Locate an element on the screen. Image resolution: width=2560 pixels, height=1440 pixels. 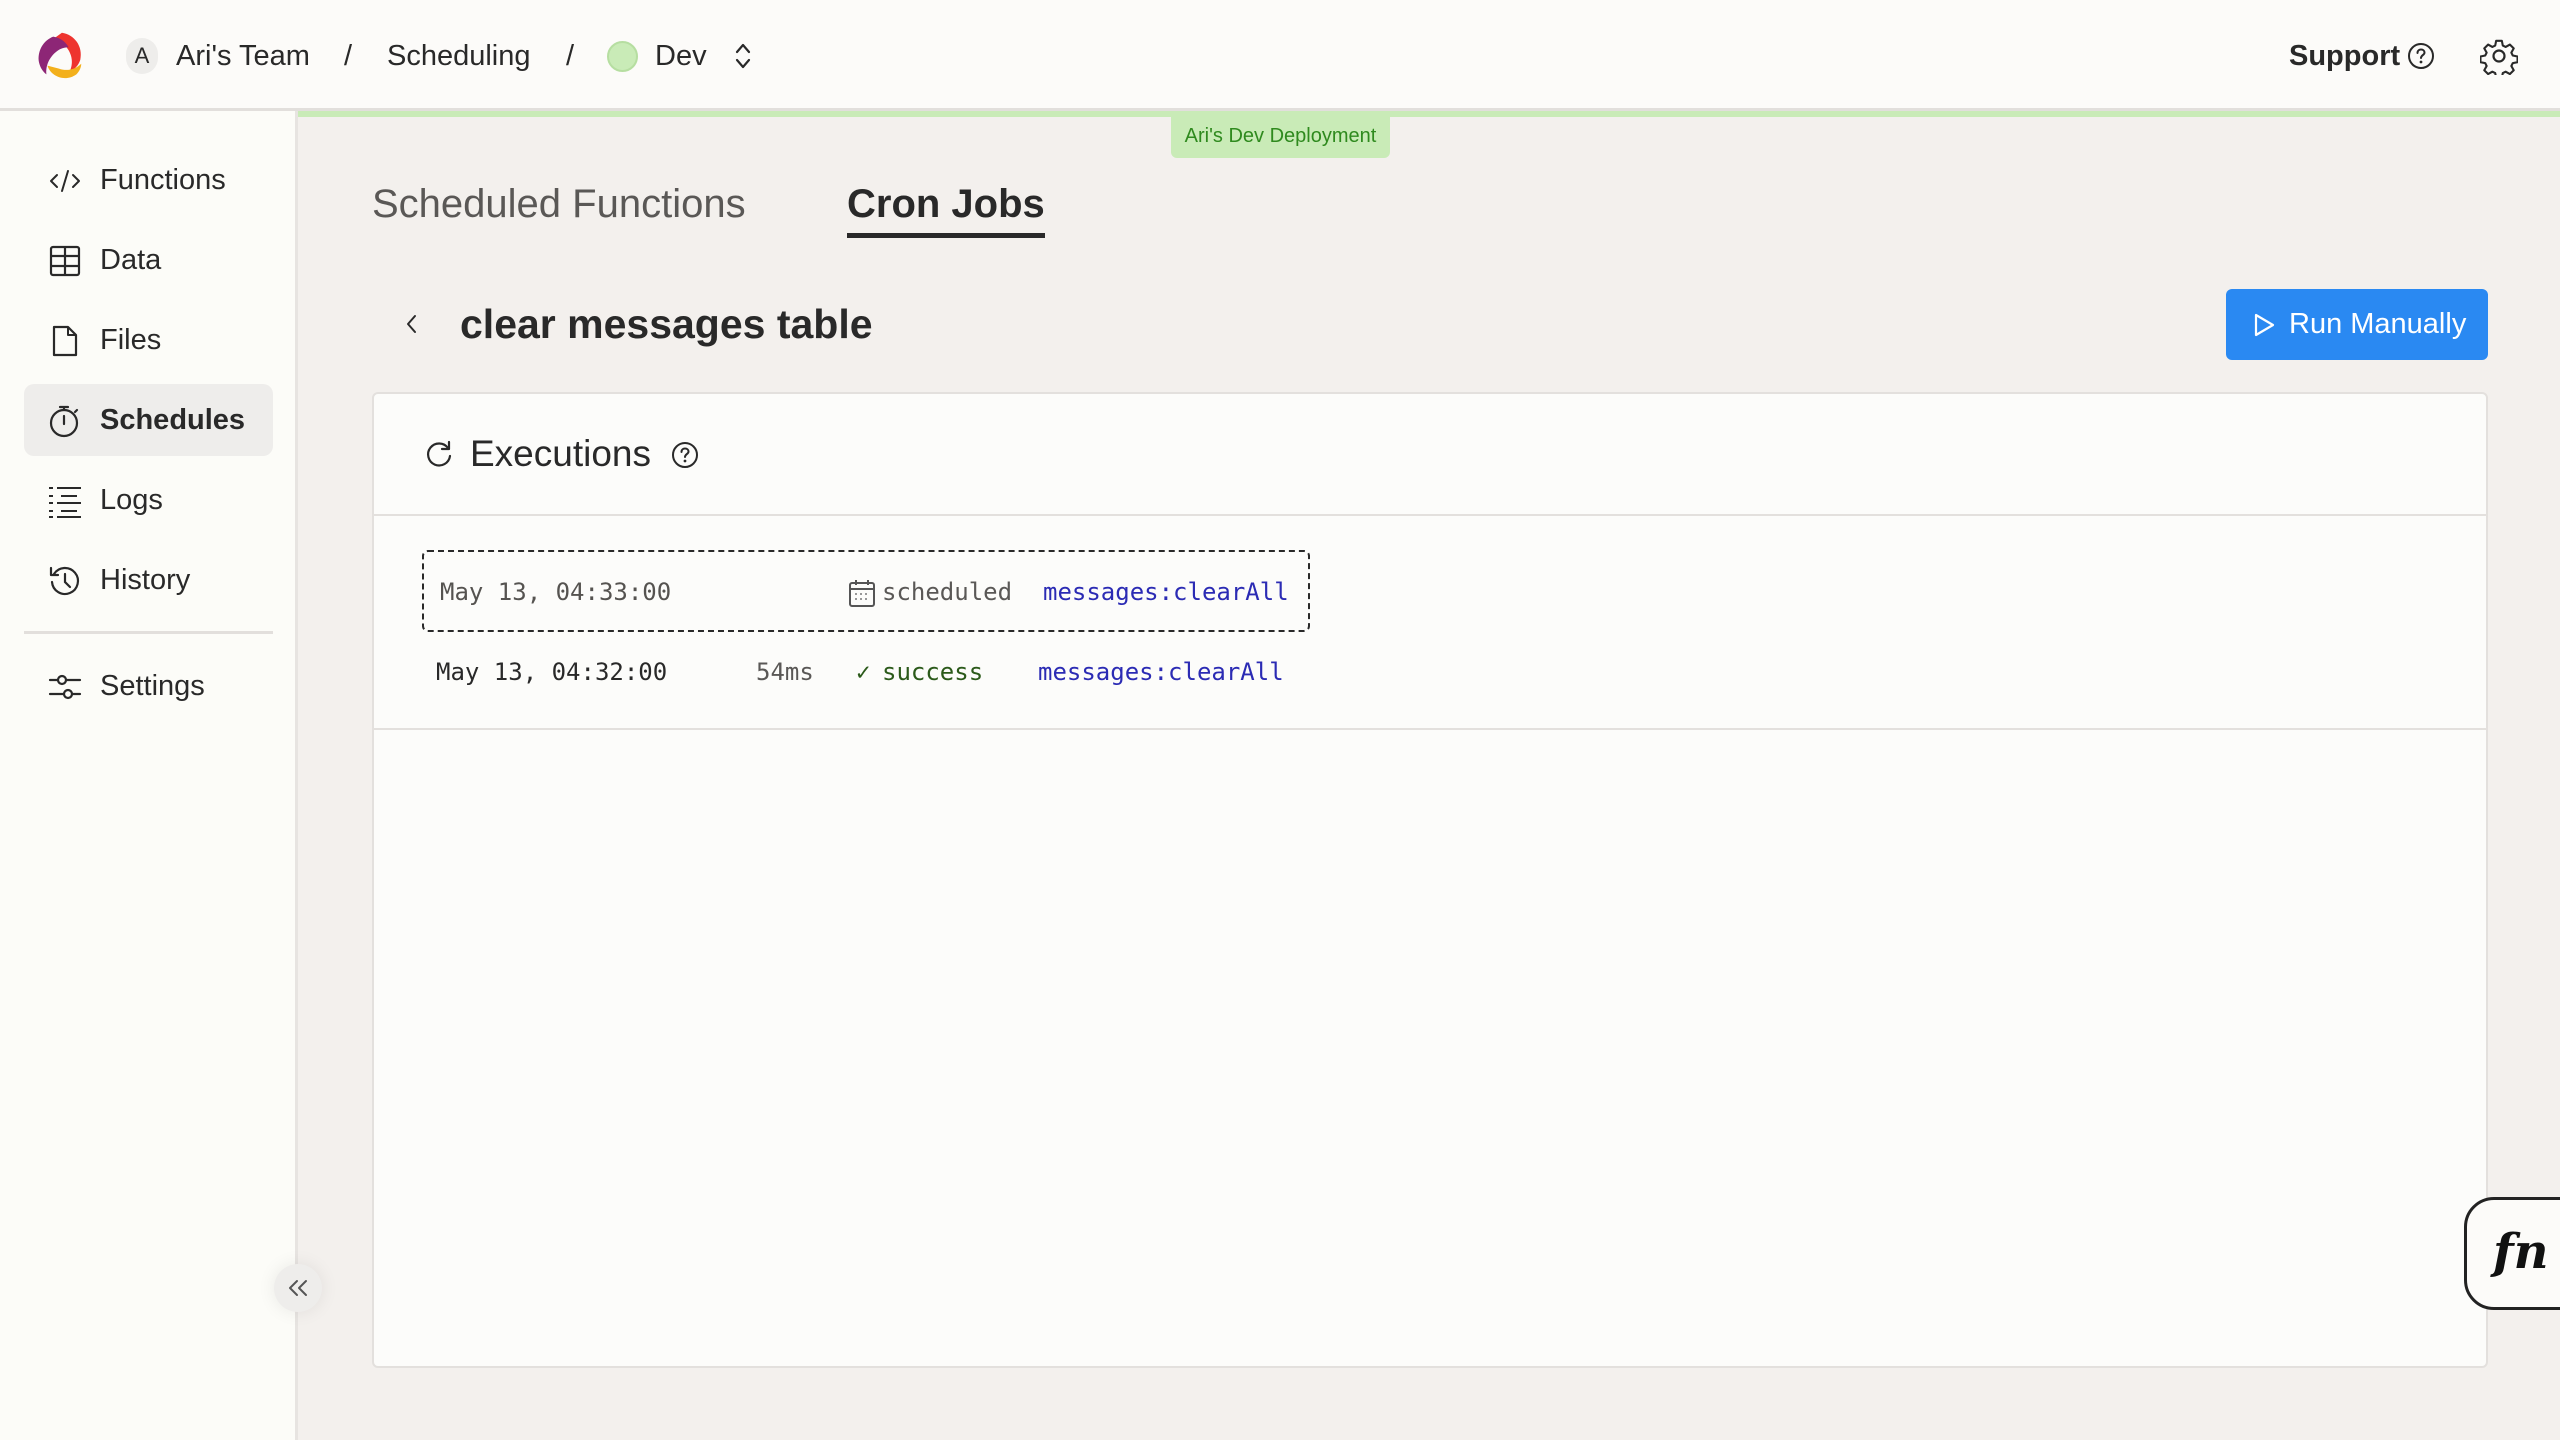
run-manually-label: Run Manually is located at coordinates (2378, 324).